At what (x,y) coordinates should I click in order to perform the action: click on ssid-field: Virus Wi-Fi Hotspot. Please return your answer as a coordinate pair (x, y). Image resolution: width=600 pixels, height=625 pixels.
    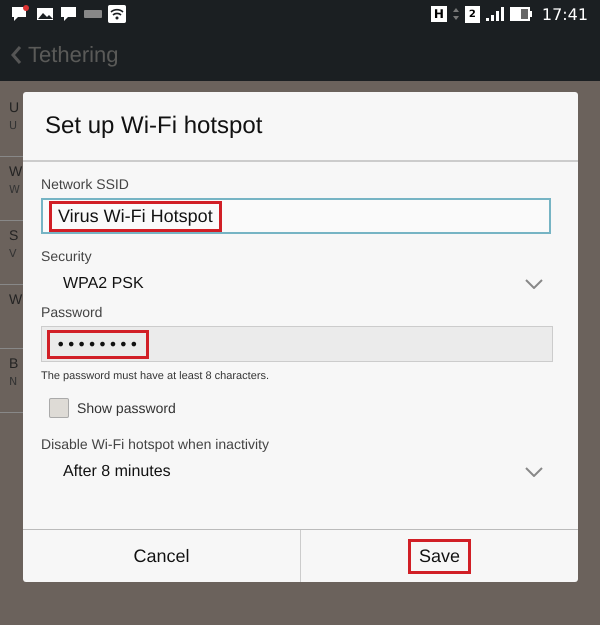
    Looking at the image, I should click on (296, 216).